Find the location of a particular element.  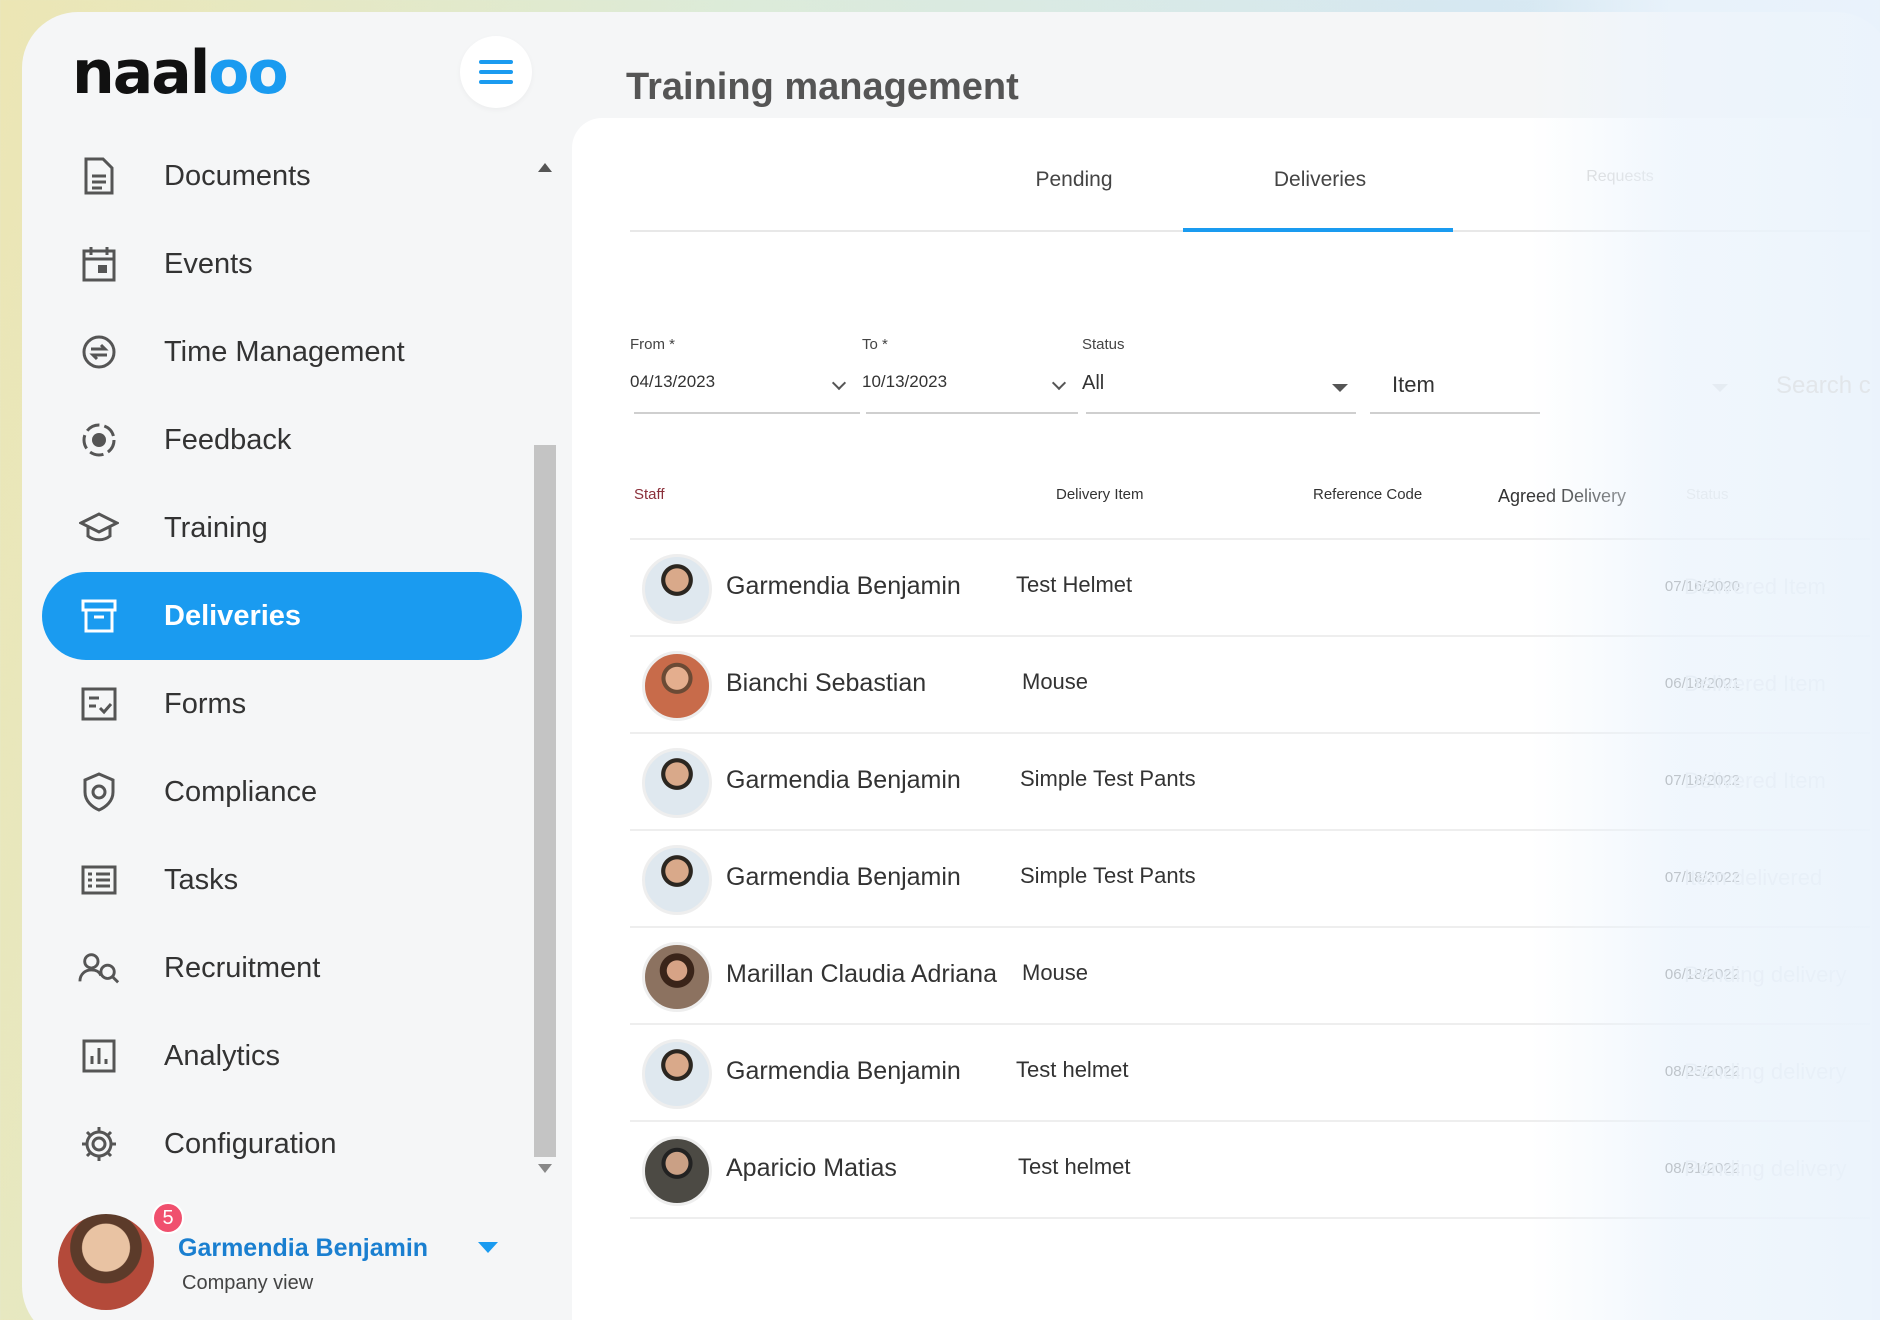

recruitment-icon is located at coordinates (99, 968).